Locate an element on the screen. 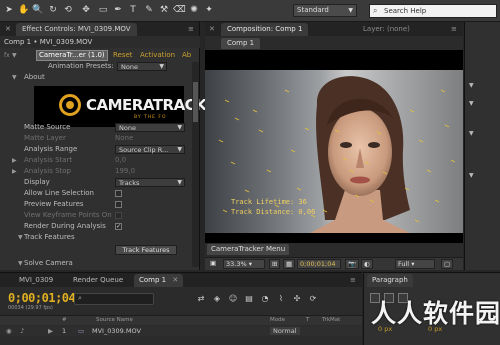  brush-tool-icon: ✎ is located at coordinates (149, 10).